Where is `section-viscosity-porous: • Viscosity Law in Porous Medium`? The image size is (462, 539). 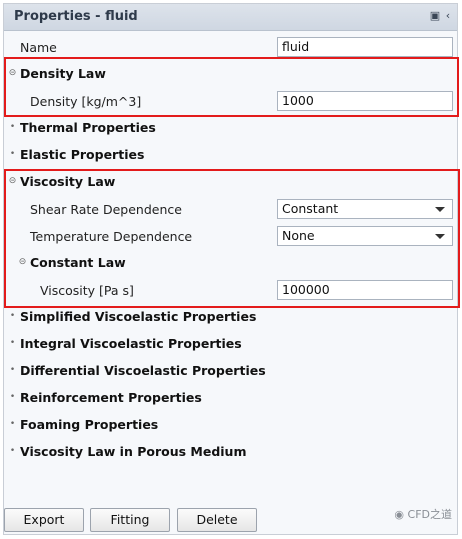
section-viscosity-porous: • Viscosity Law in Porous Medium is located at coordinates (230, 452).